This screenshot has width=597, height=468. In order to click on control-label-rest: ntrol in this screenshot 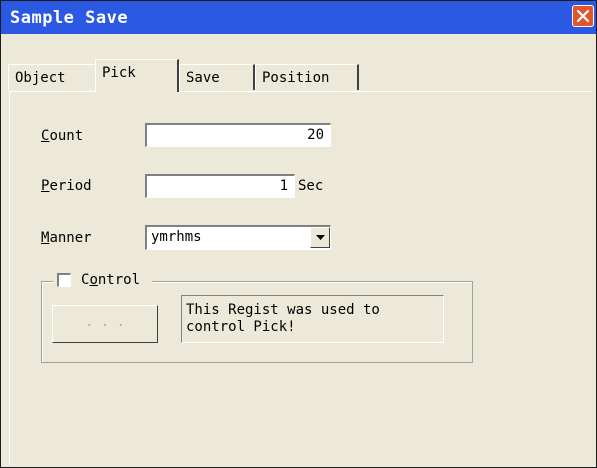, I will do `click(119, 280)`.